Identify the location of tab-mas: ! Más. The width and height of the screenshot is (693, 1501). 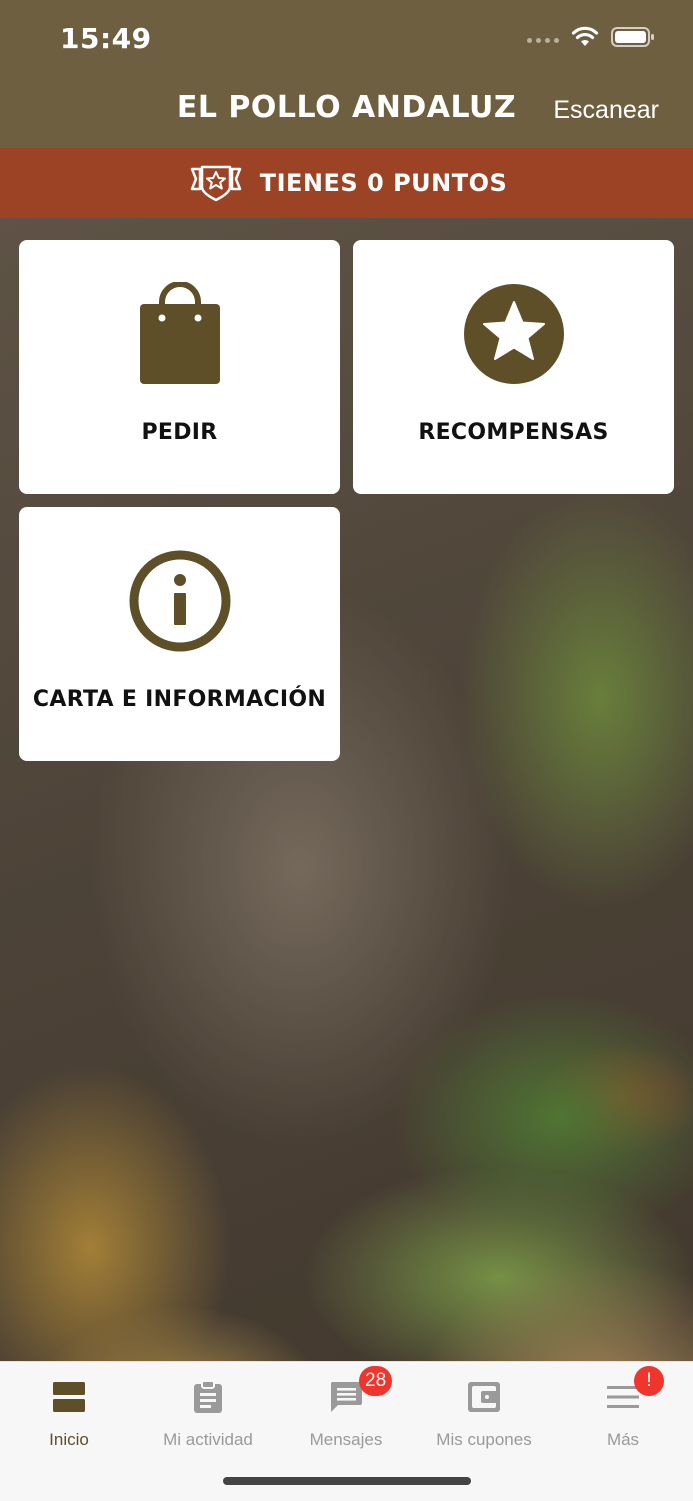
(623, 1408).